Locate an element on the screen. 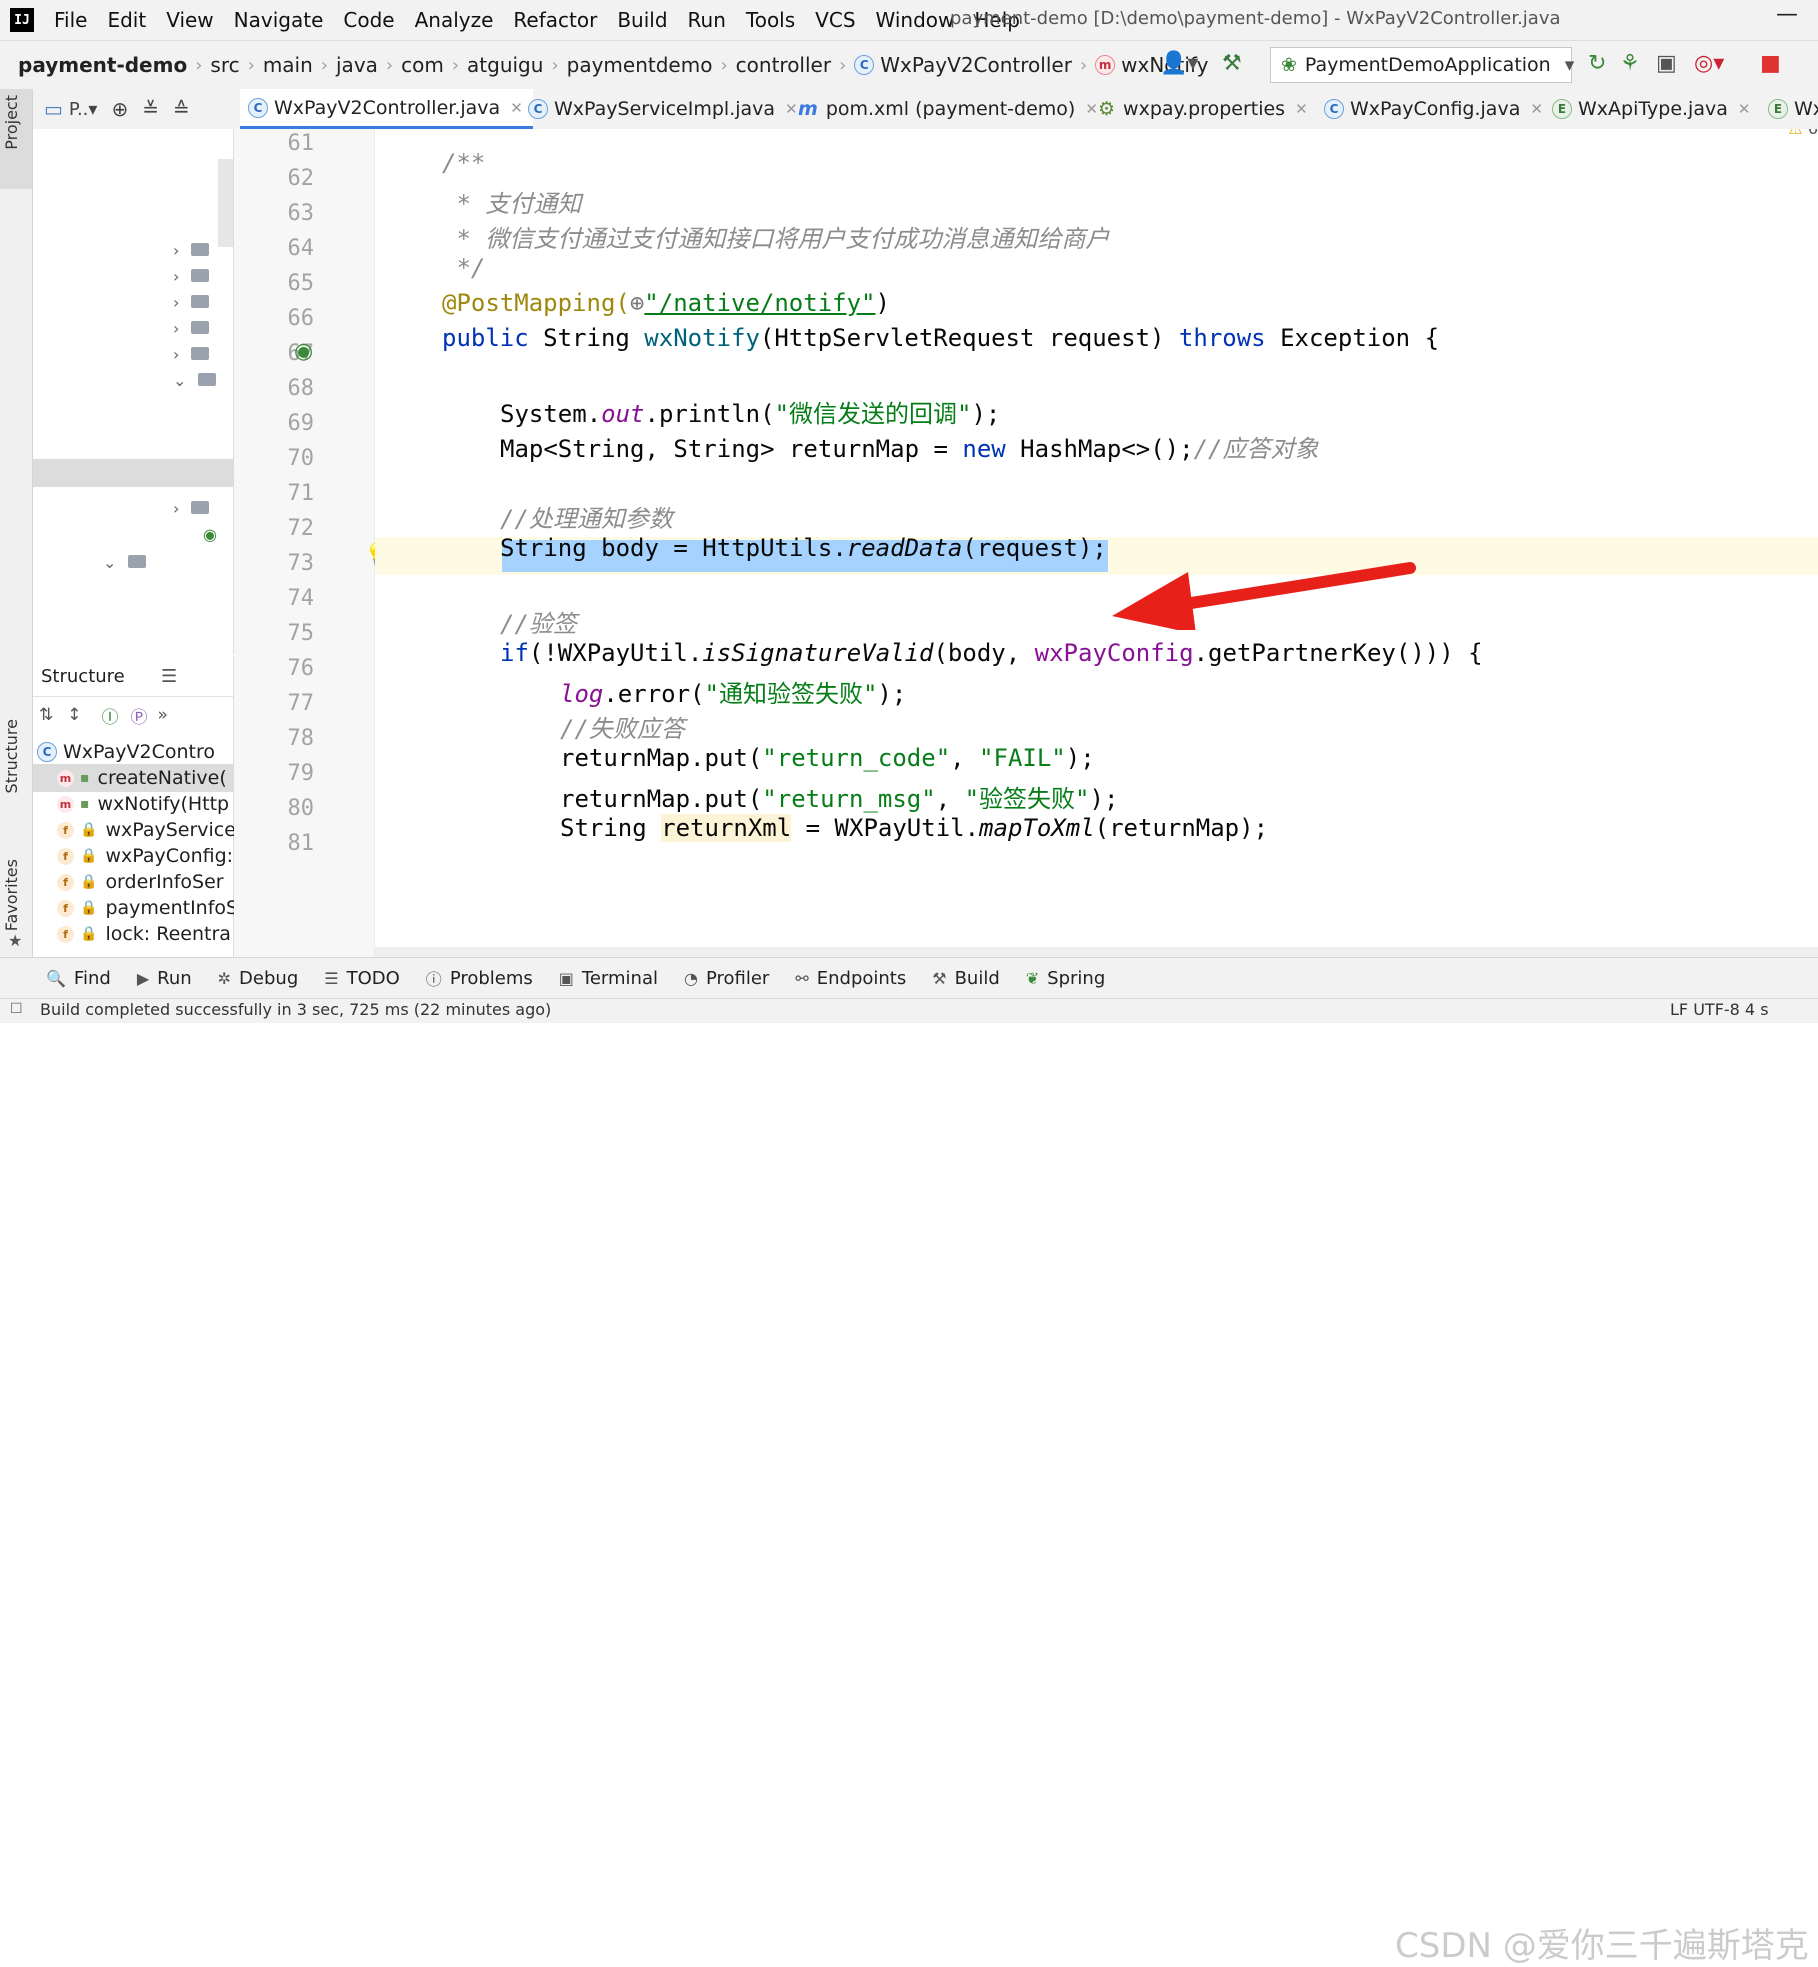 The width and height of the screenshot is (1818, 1967). structure-member-row: f 🔒 lock: Reentra is located at coordinates (153, 934).